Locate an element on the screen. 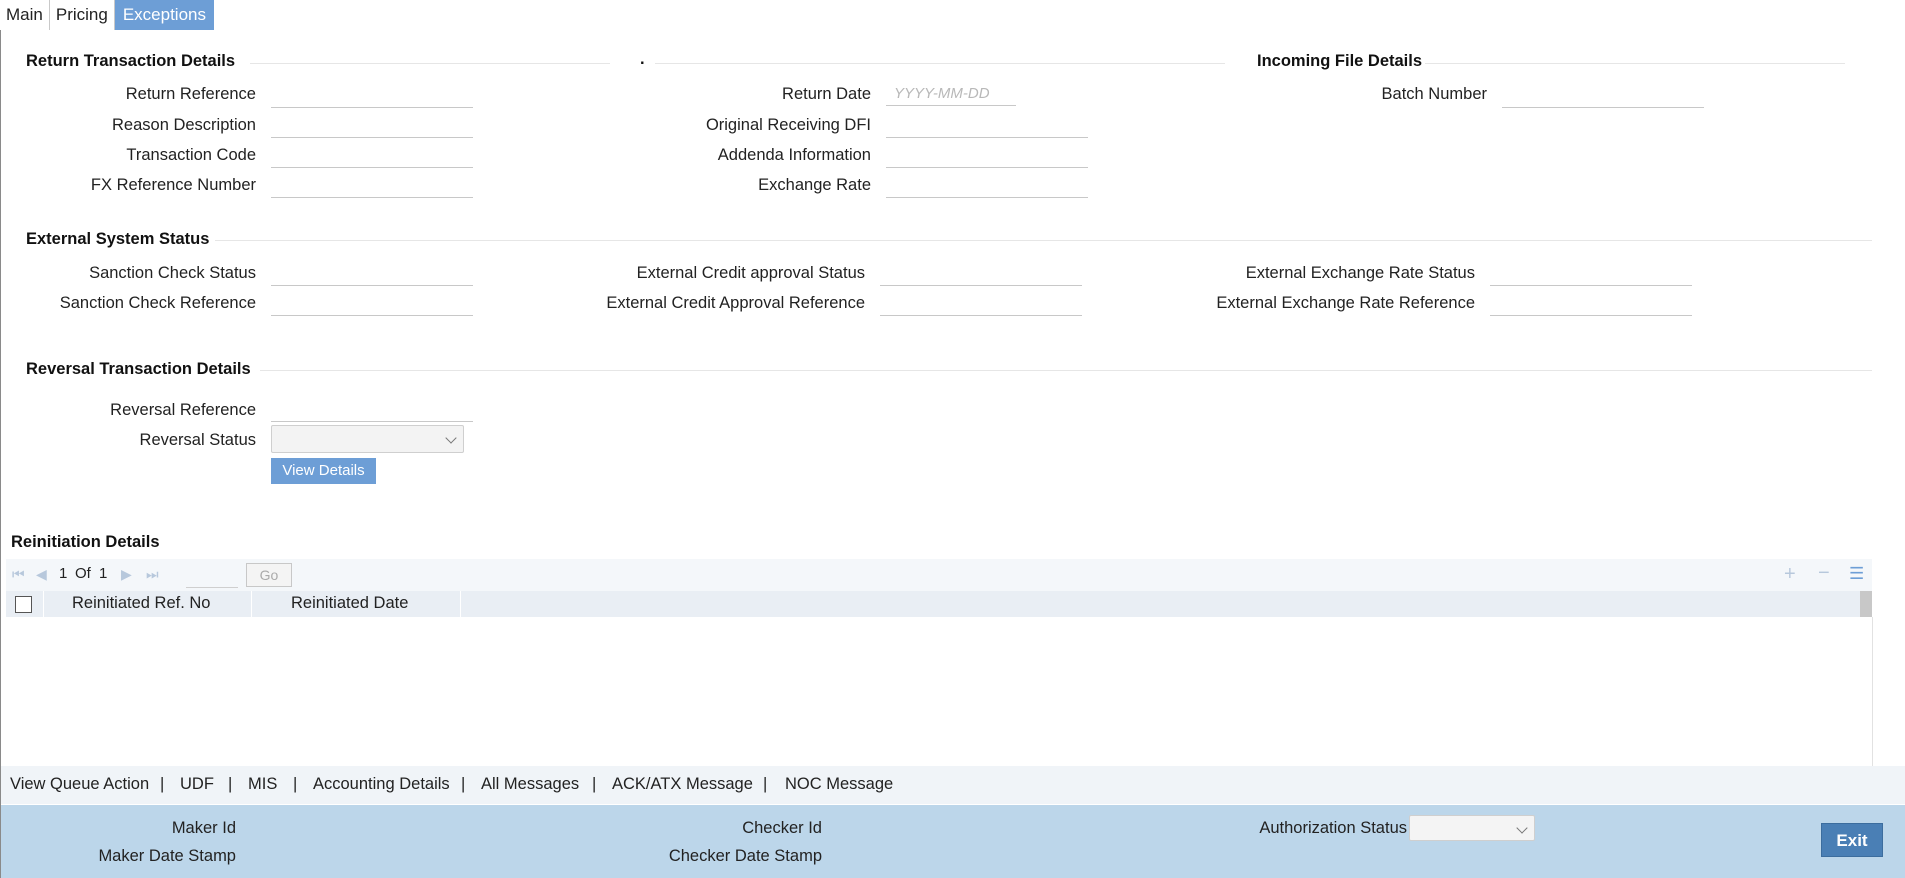 This screenshot has height=878, width=1905. sanction-check-reference-input is located at coordinates (372, 304).